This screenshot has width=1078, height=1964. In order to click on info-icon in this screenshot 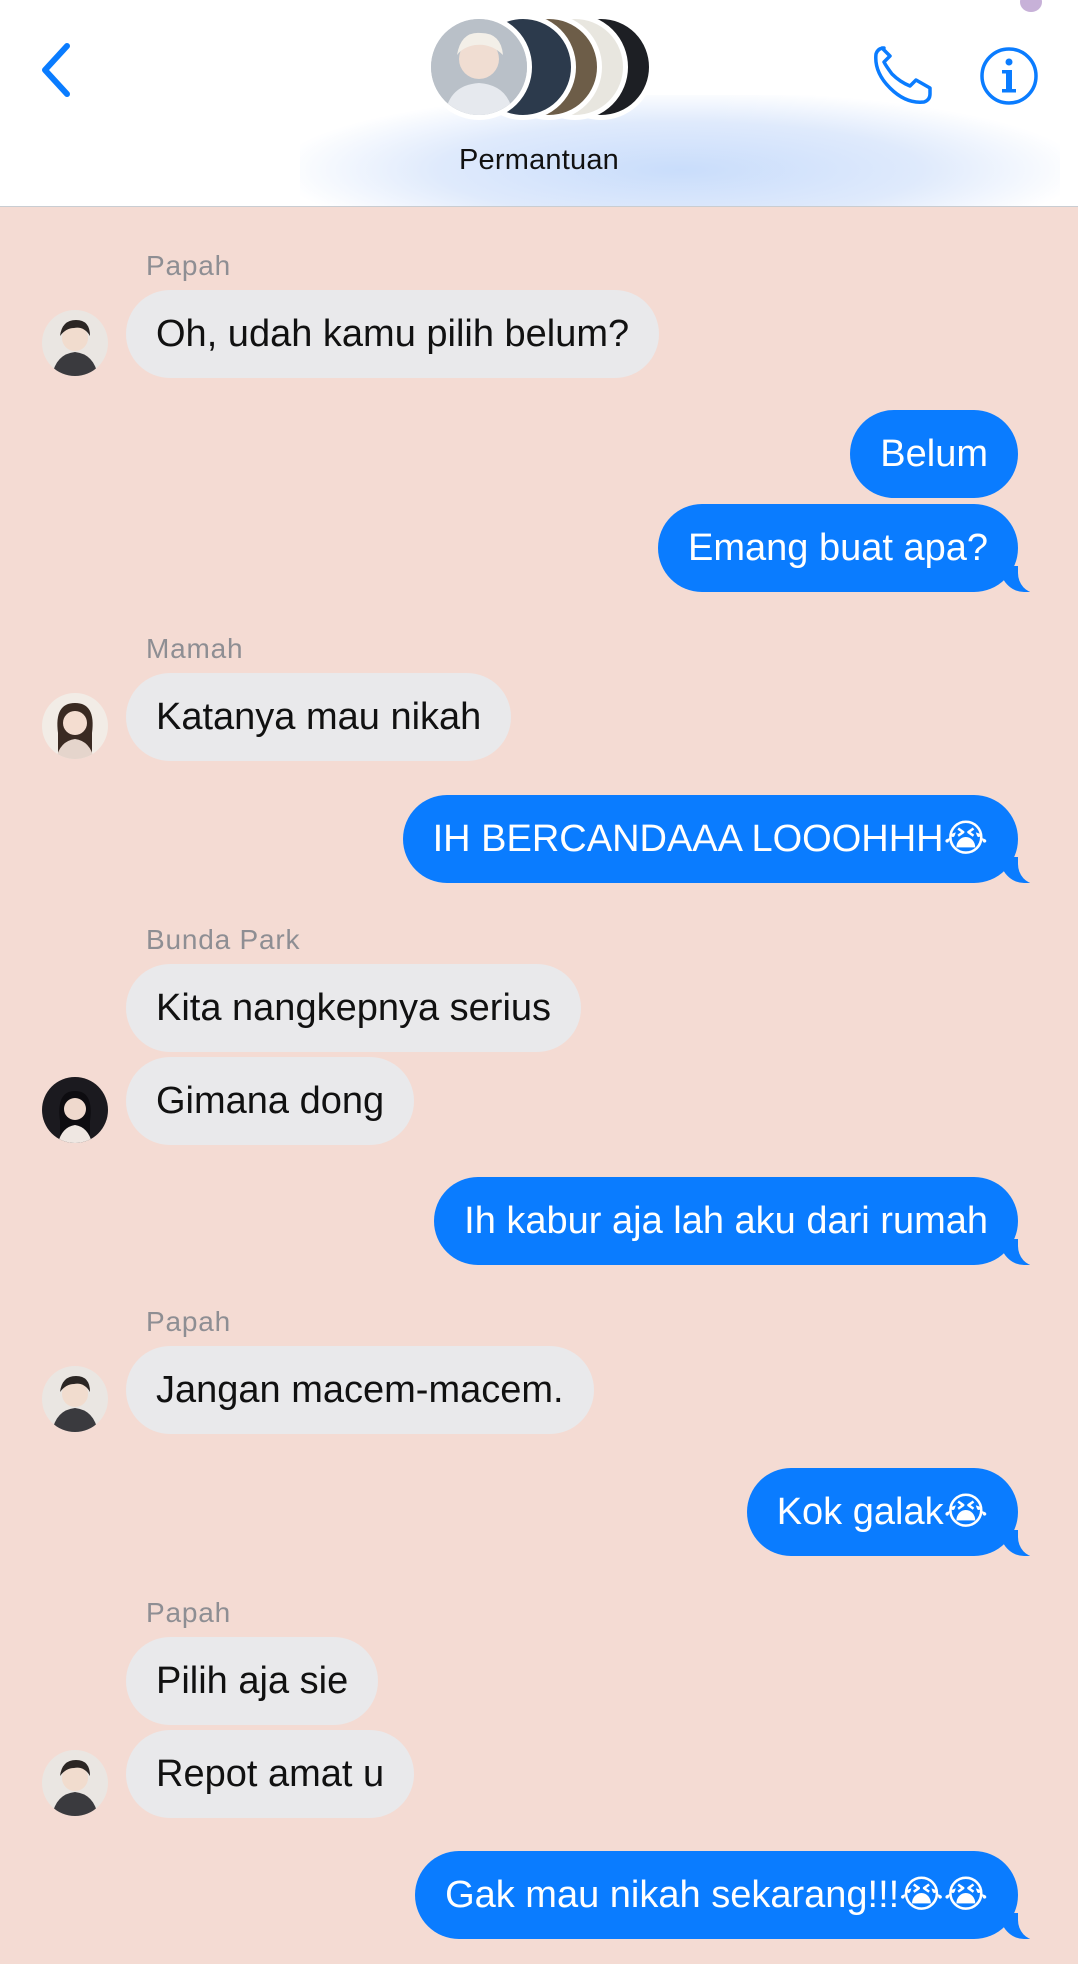, I will do `click(1009, 76)`.